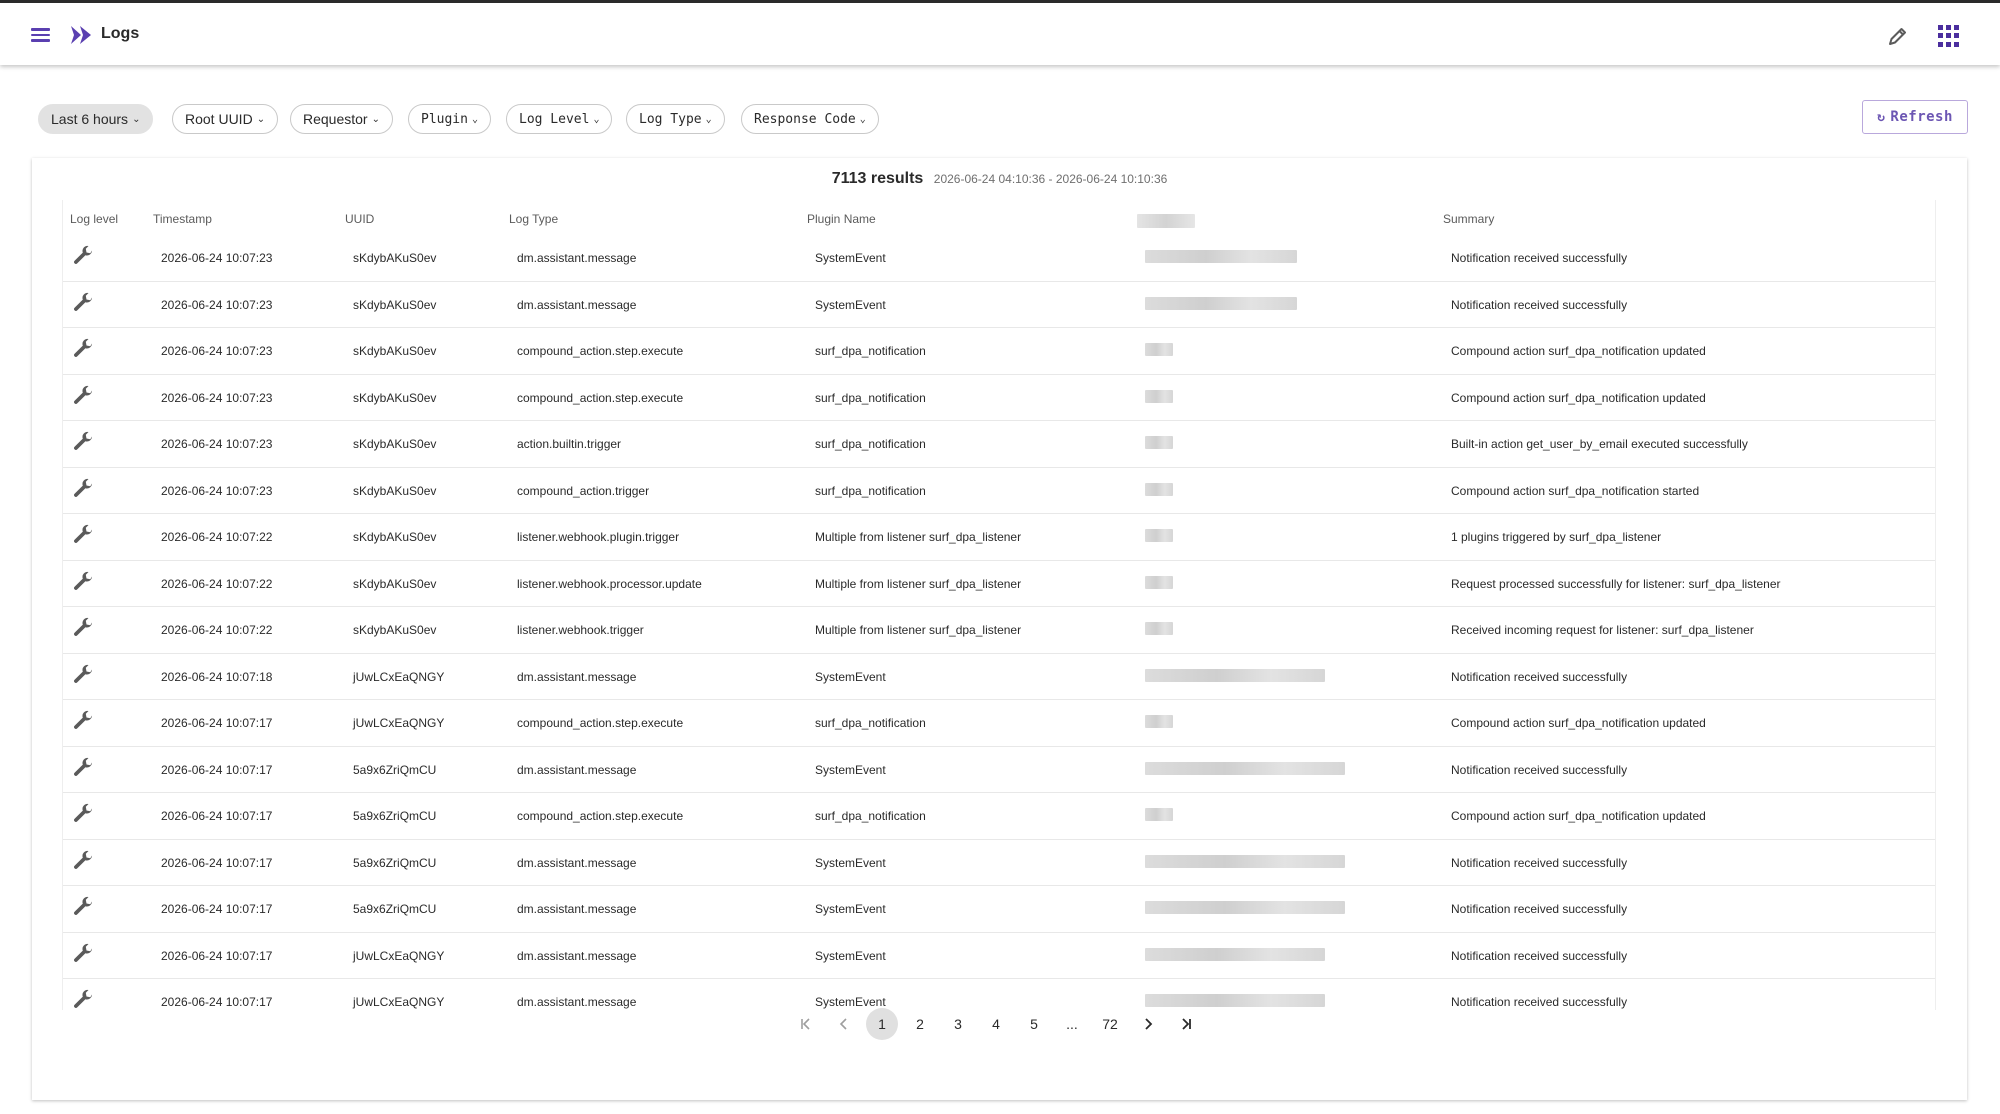 This screenshot has height=1114, width=2000. Describe the element at coordinates (449, 119) in the screenshot. I see `filter-plugin: Plugin ⌄` at that location.